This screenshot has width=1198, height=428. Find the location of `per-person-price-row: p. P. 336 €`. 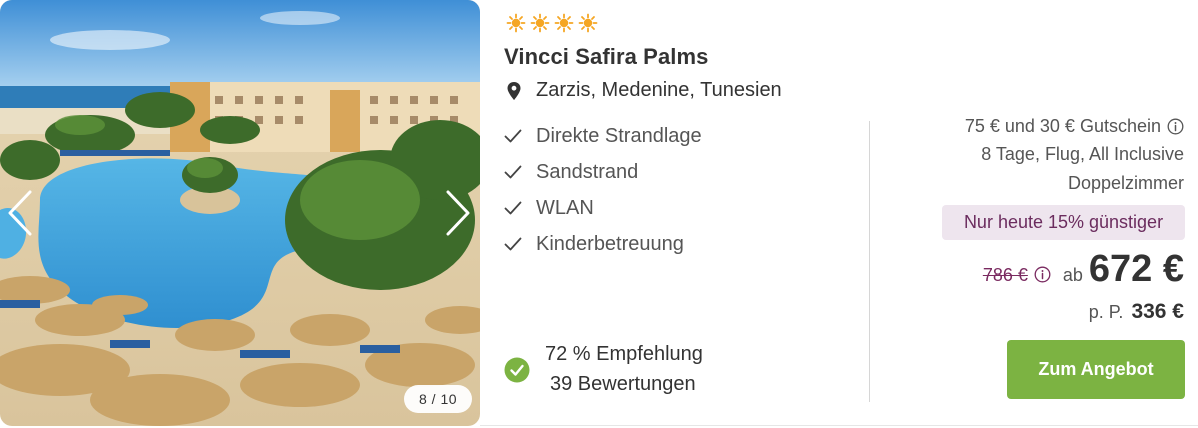

per-person-price-row: p. P. 336 € is located at coordinates (1136, 312).